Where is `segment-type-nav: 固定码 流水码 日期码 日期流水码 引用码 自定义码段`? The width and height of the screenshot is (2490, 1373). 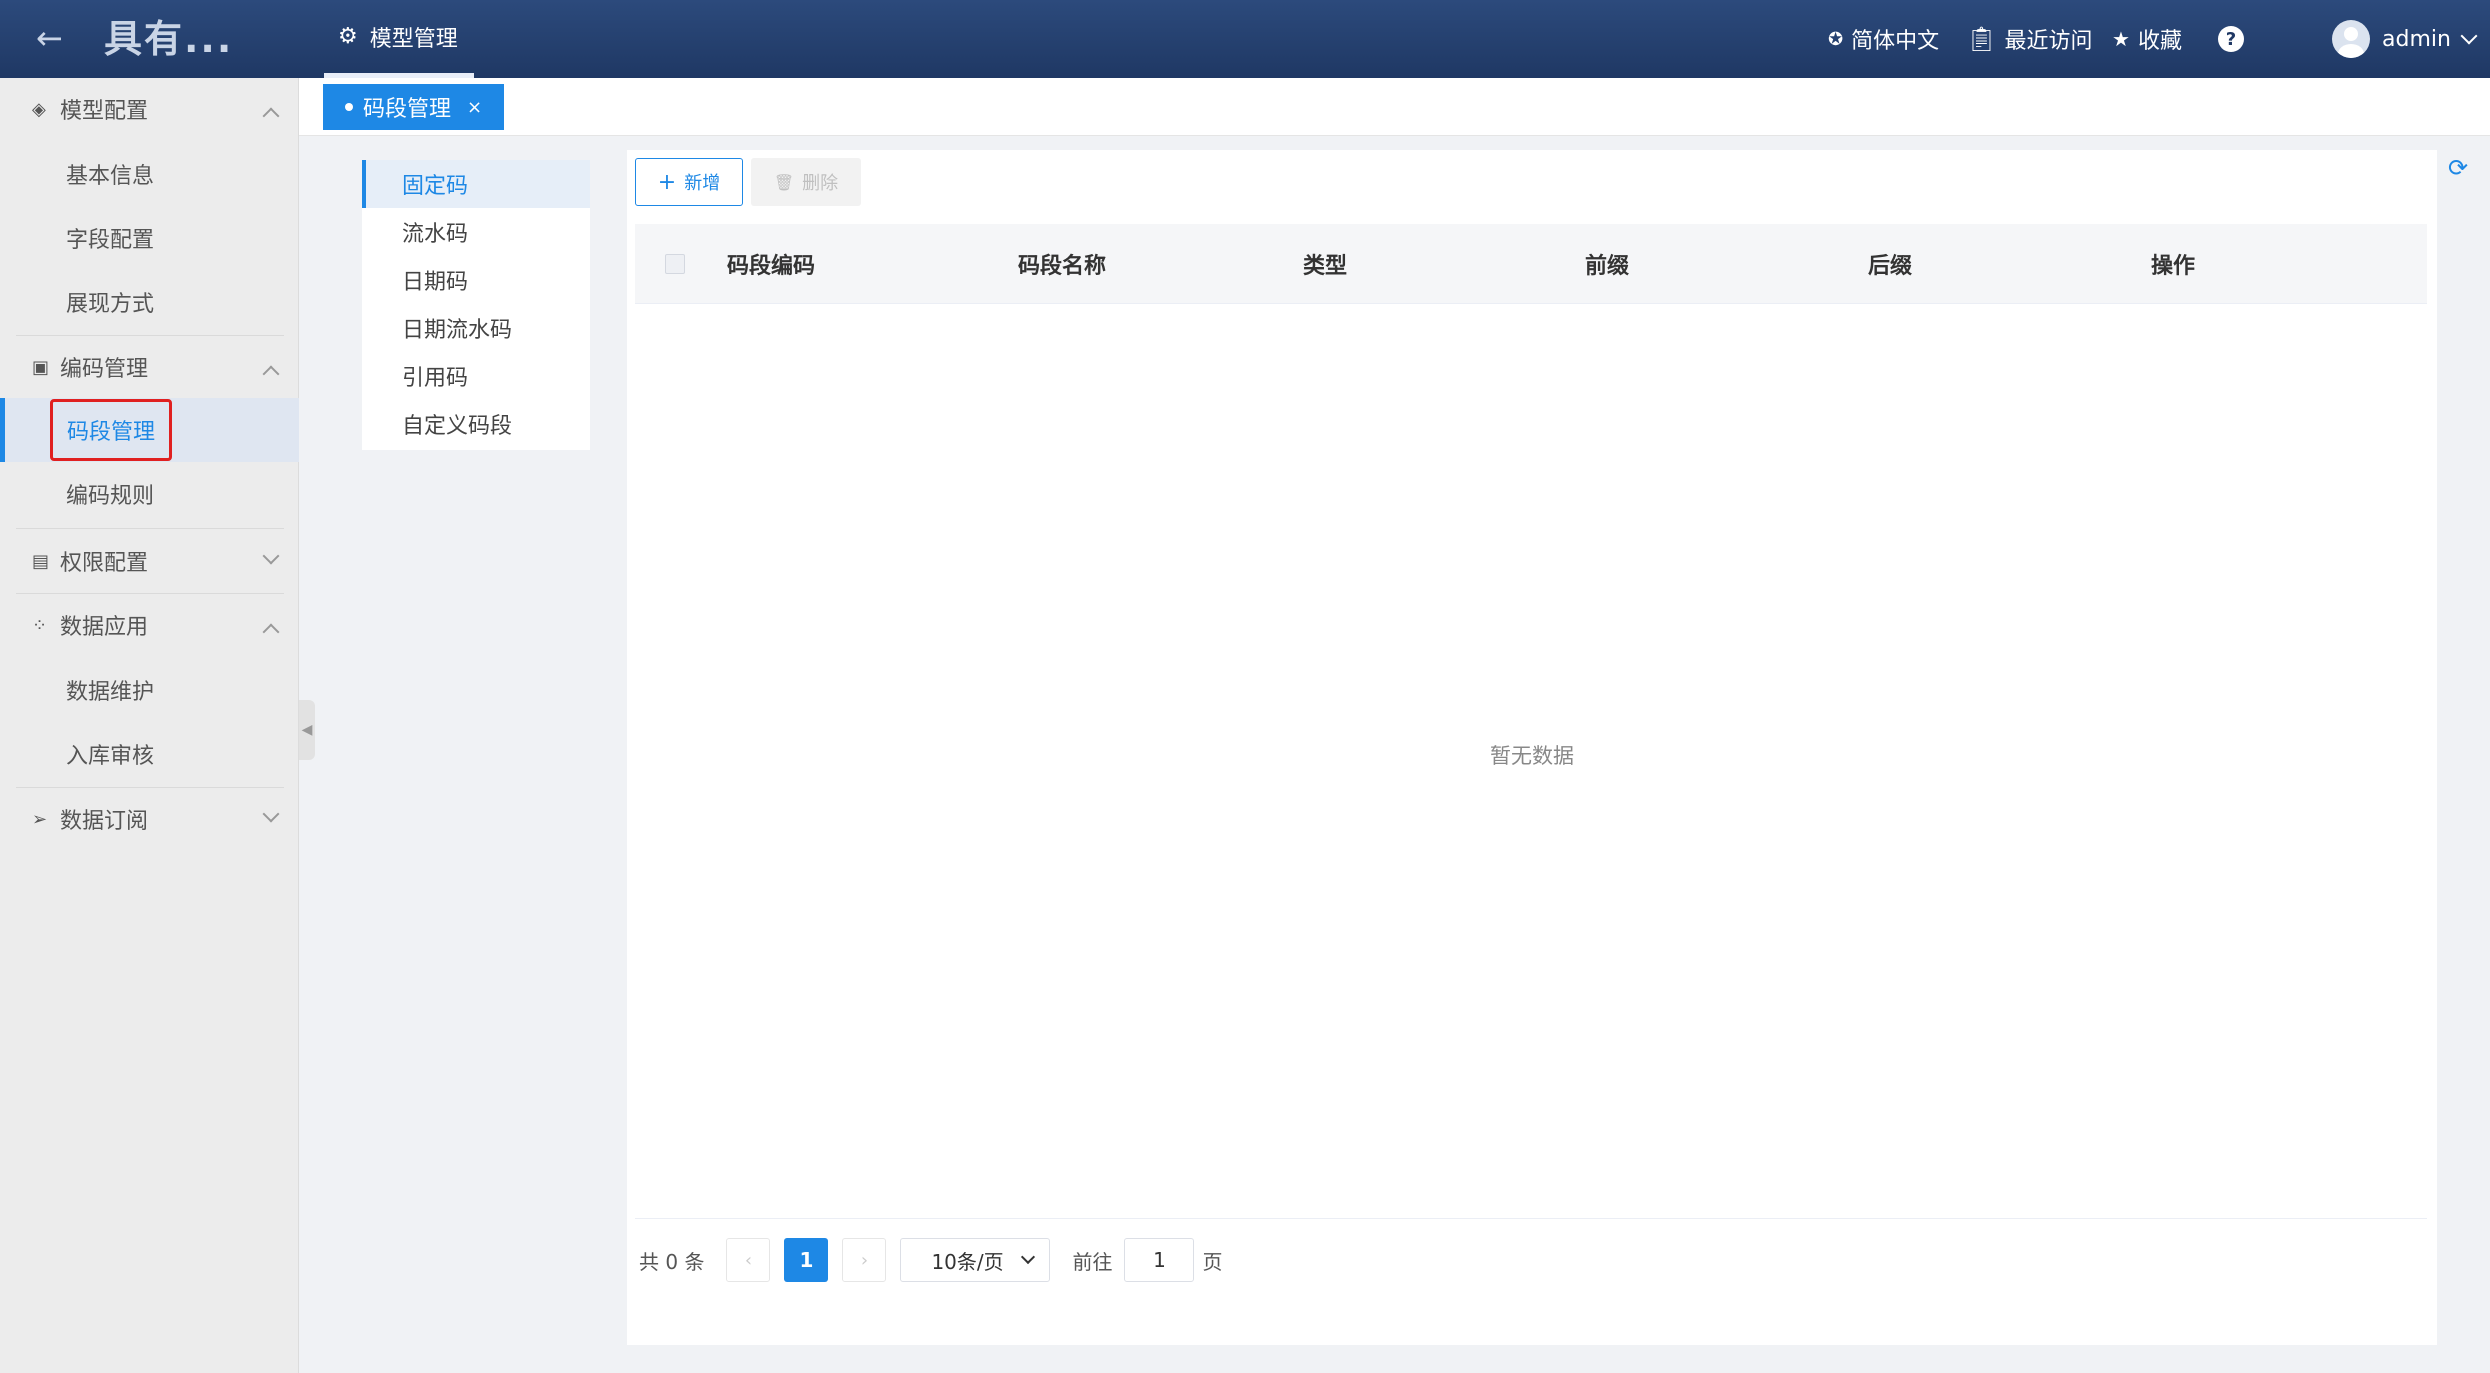 segment-type-nav: 固定码 流水码 日期码 日期流水码 引用码 自定义码段 is located at coordinates (476, 305).